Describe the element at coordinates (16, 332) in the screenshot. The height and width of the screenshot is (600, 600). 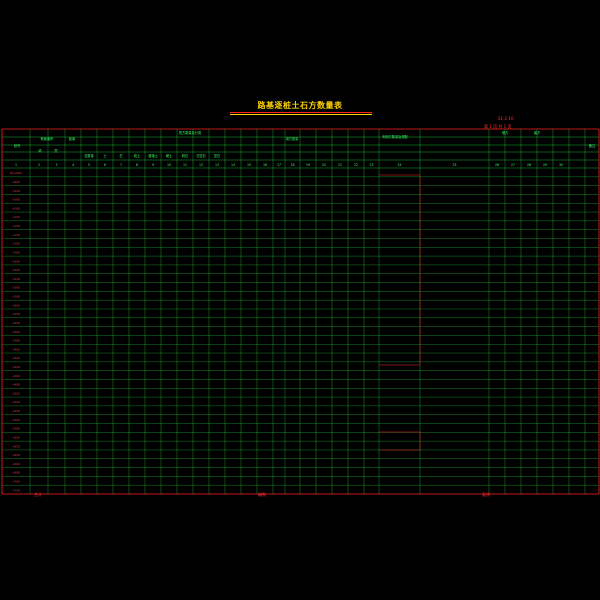
I see `station-label: +360` at that location.